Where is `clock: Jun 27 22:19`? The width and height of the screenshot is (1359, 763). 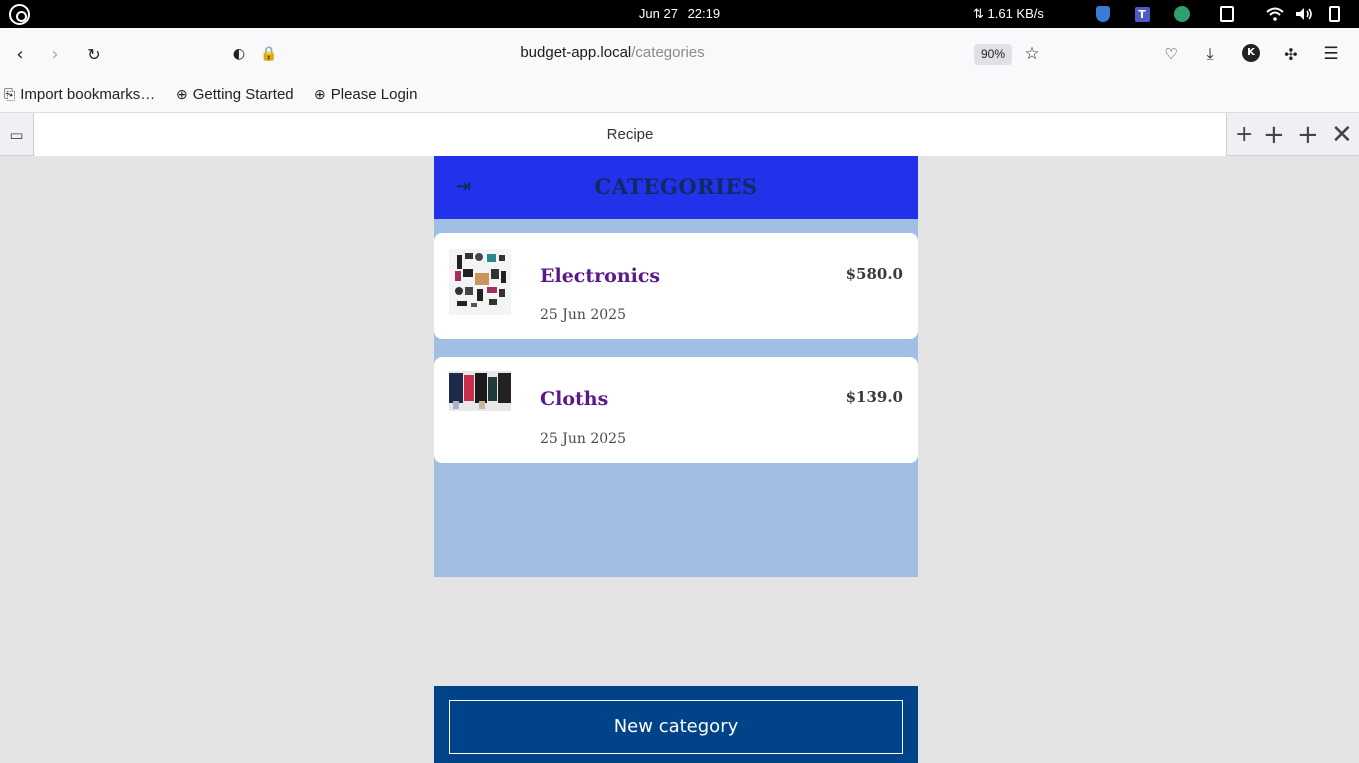
clock: Jun 27 22:19 is located at coordinates (679, 13).